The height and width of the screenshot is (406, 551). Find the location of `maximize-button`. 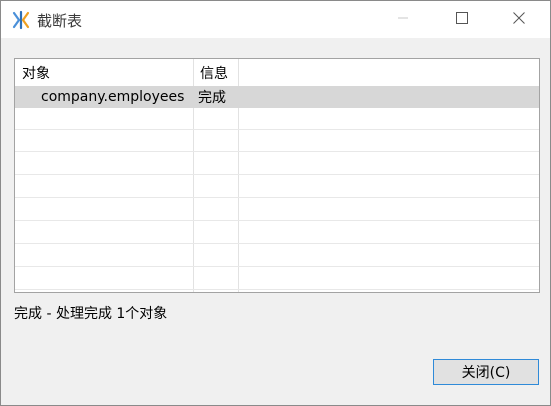

maximize-button is located at coordinates (462, 19).